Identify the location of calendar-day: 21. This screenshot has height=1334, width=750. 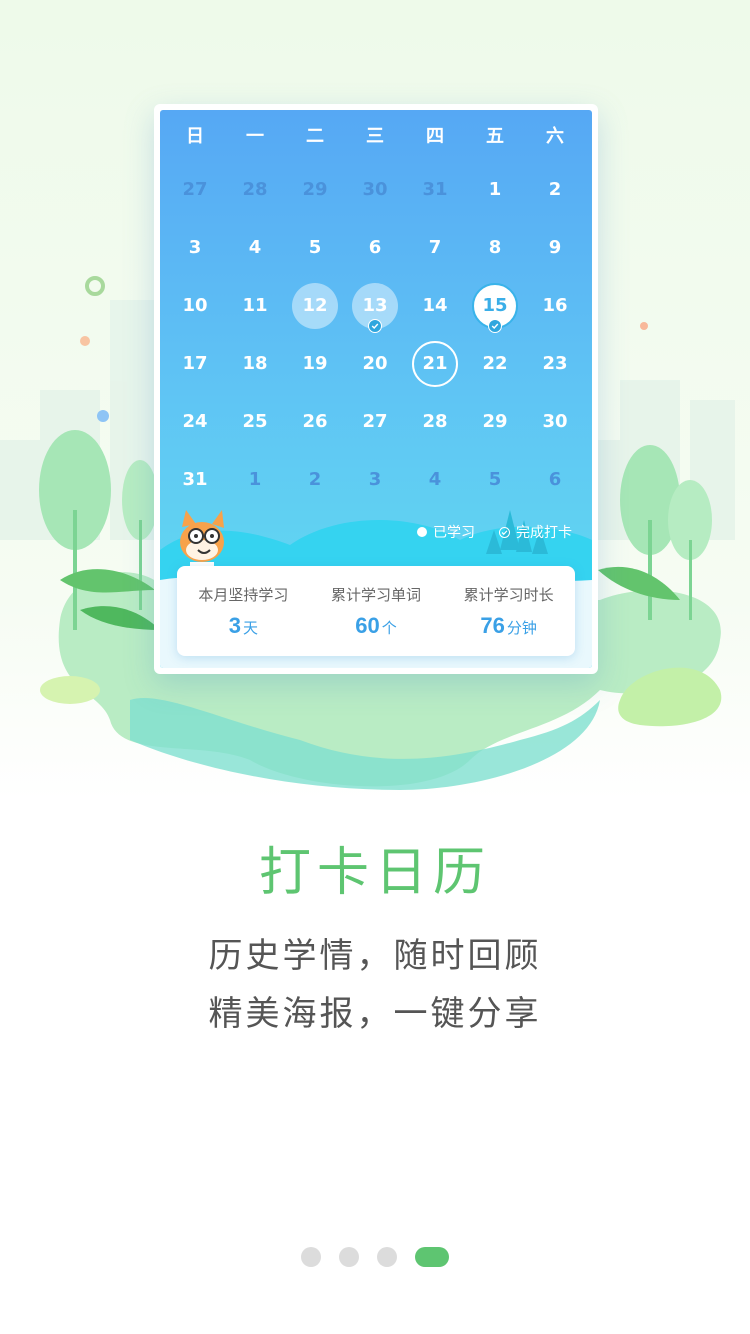
(435, 364).